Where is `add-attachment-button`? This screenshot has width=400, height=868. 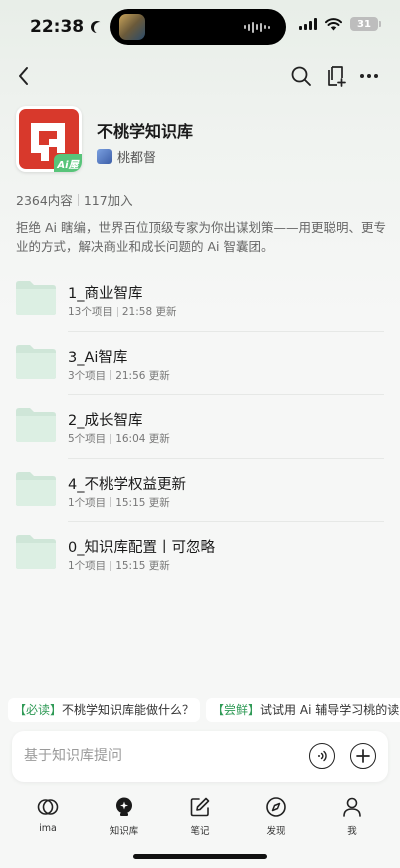
add-attachment-button is located at coordinates (363, 756).